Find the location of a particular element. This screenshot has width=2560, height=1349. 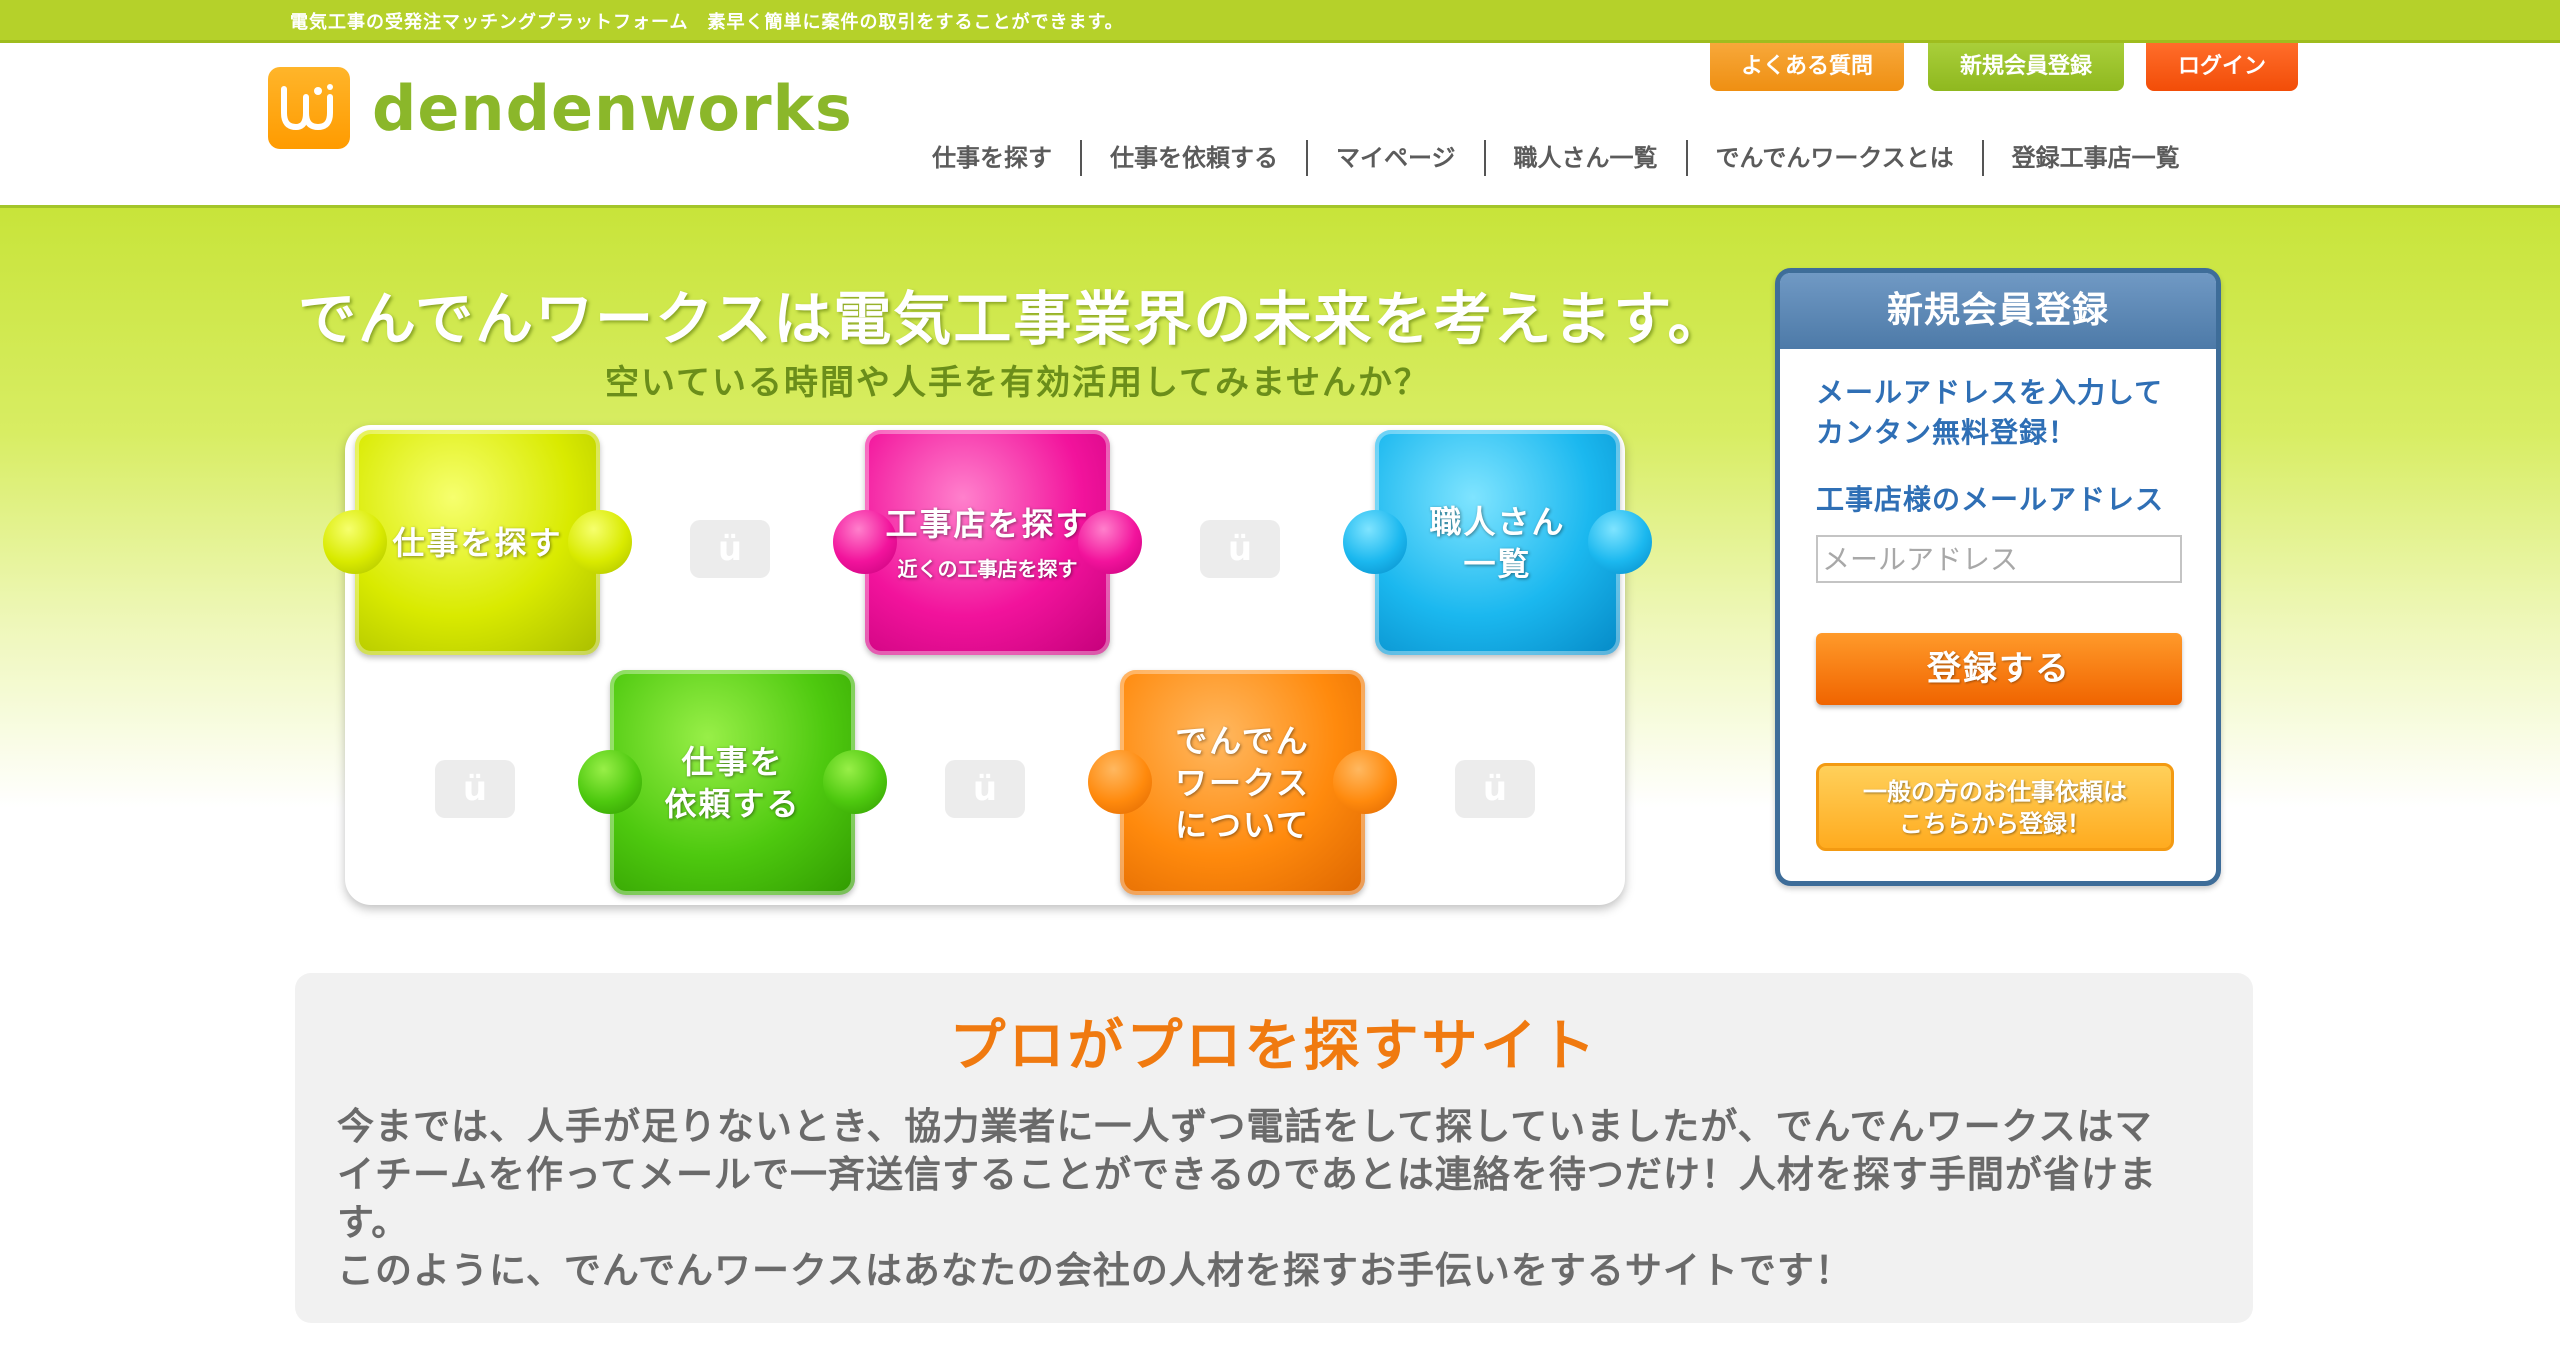

puzzle-about-line1: でんでん is located at coordinates (1242, 740).